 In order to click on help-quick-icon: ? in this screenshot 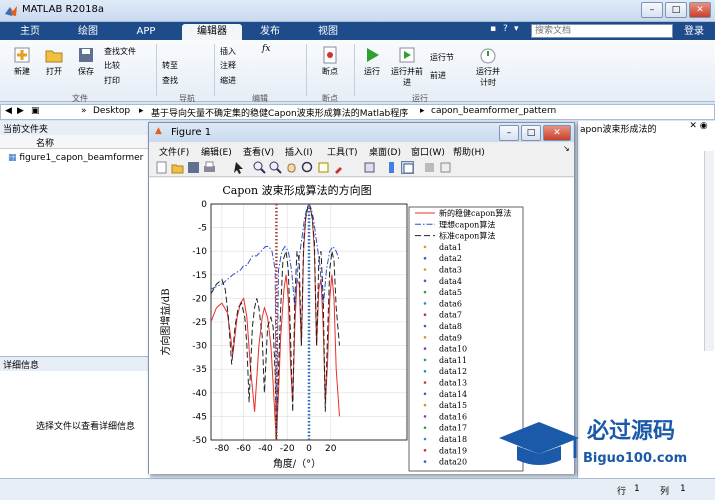, I will do `click(508, 31)`.